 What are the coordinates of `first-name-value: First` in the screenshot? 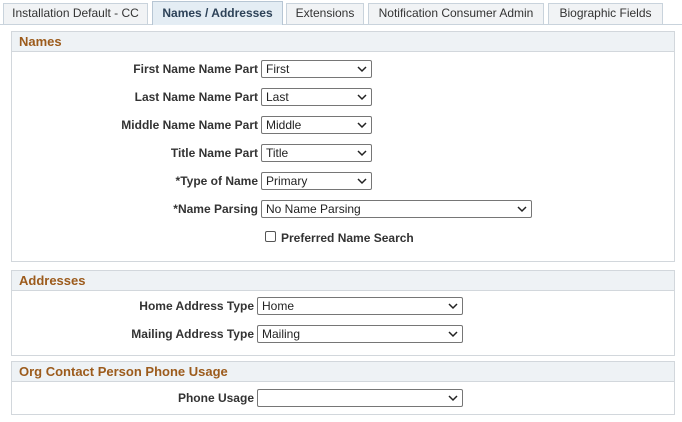 It's located at (278, 69).